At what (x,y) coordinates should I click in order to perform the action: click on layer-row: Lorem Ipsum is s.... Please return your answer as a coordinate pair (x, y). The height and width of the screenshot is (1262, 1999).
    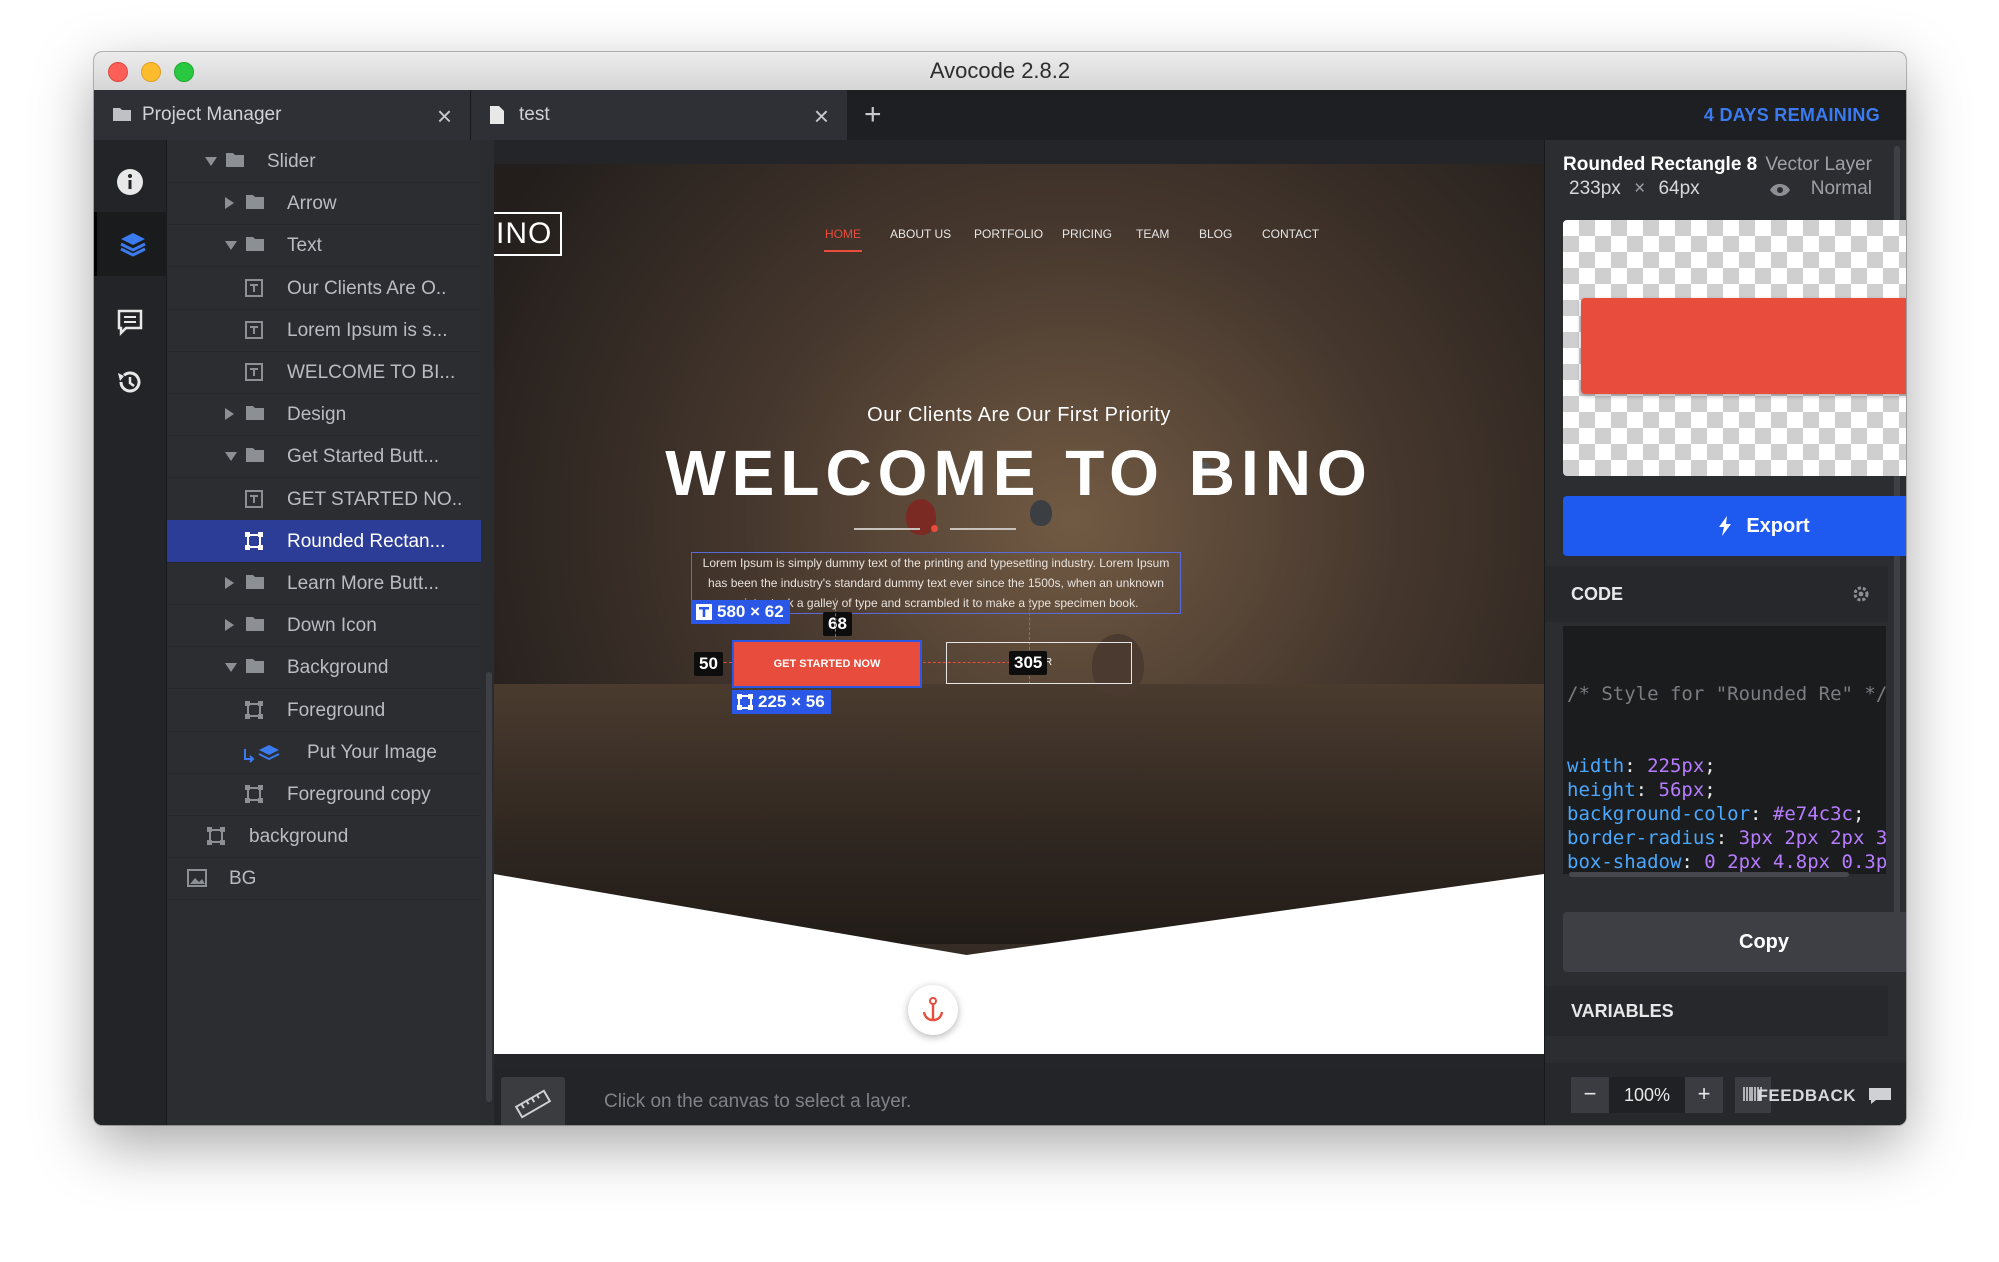
    Looking at the image, I should click on (324, 330).